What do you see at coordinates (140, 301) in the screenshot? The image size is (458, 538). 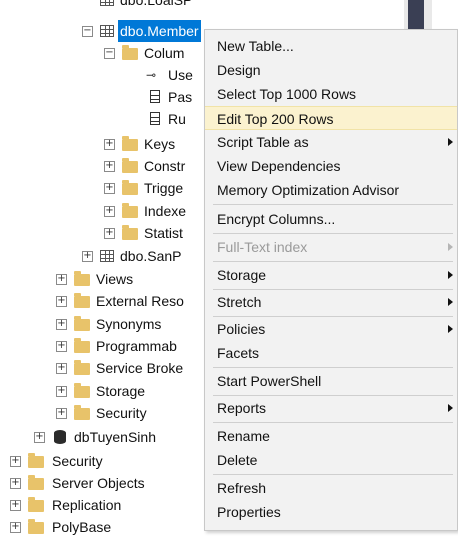 I see `tree-node-label: External Reso` at bounding box center [140, 301].